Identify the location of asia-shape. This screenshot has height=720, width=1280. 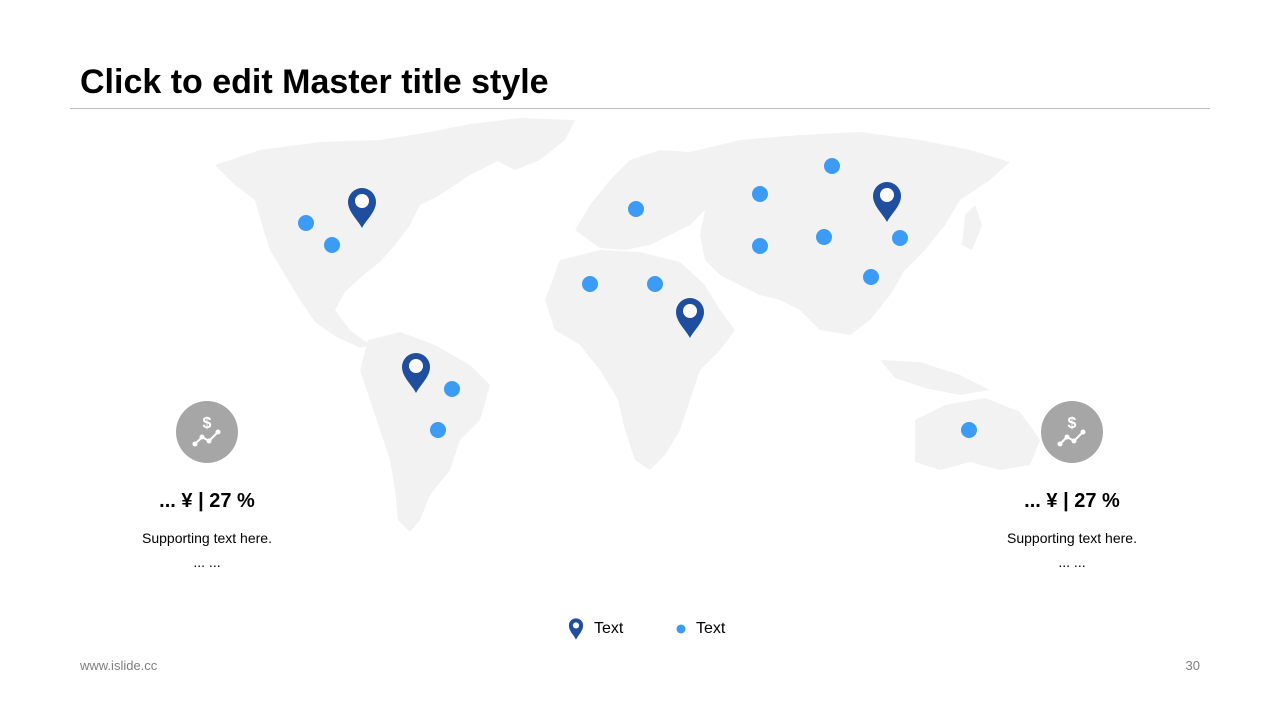
(850, 233).